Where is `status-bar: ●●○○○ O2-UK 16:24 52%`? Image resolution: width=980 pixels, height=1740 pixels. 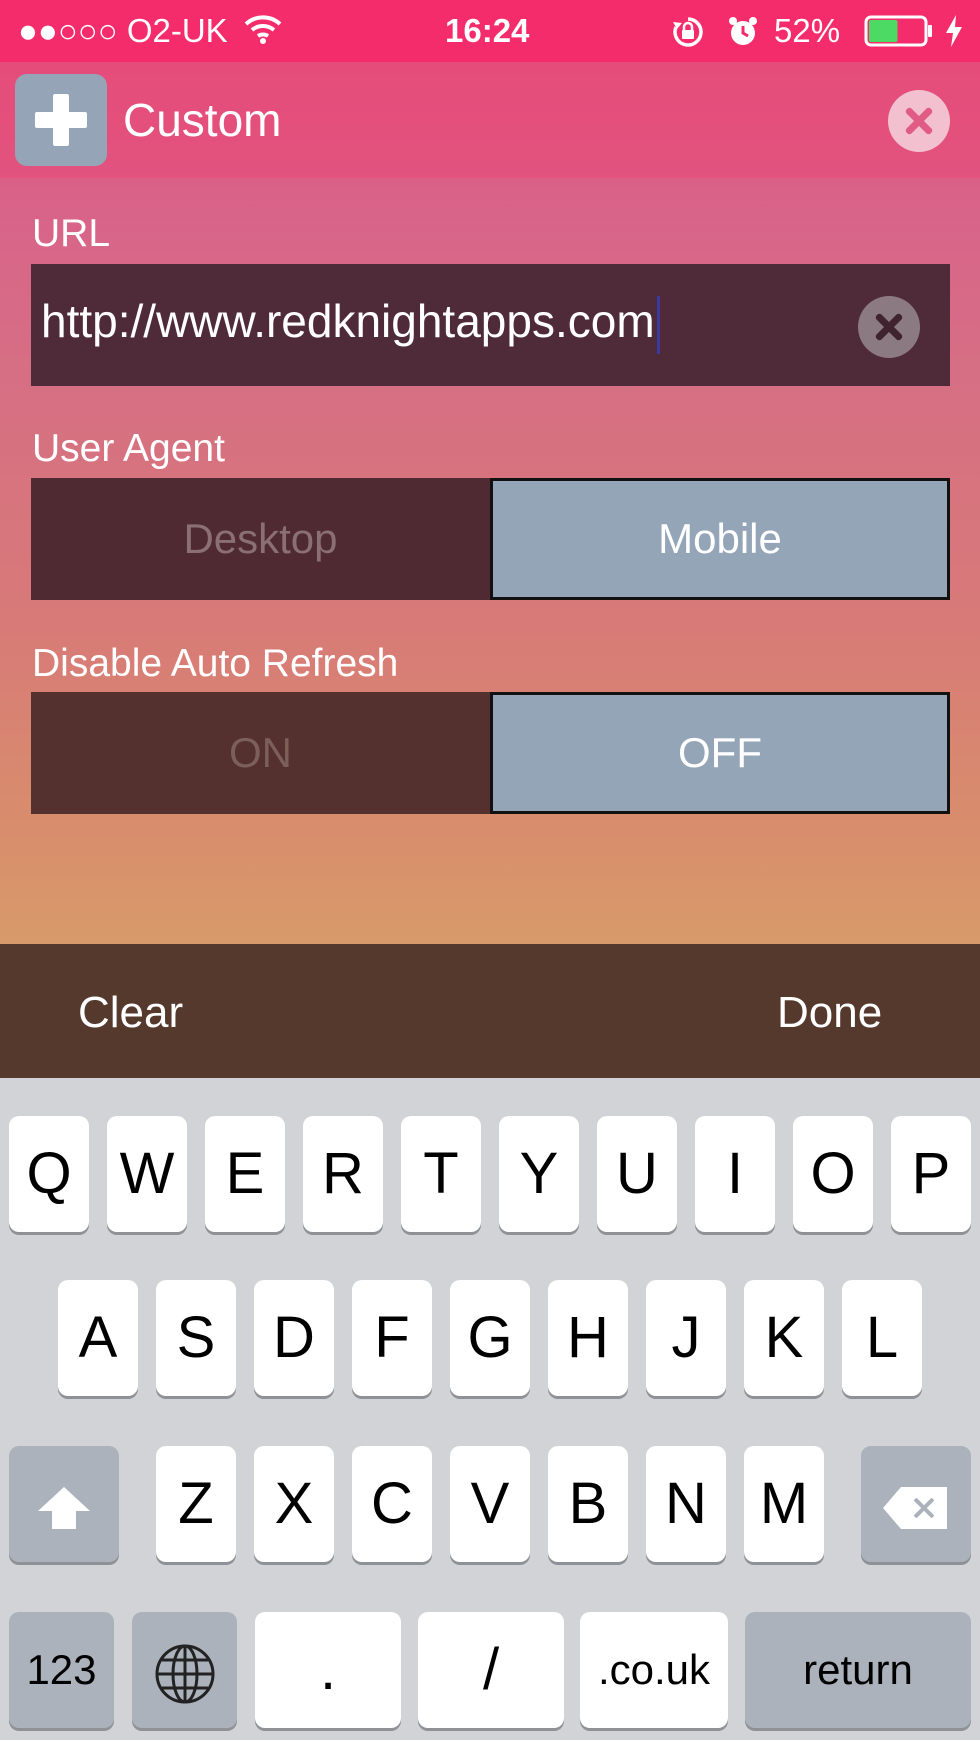
status-bar: ●●○○○ O2-UK 16:24 52% is located at coordinates (490, 31).